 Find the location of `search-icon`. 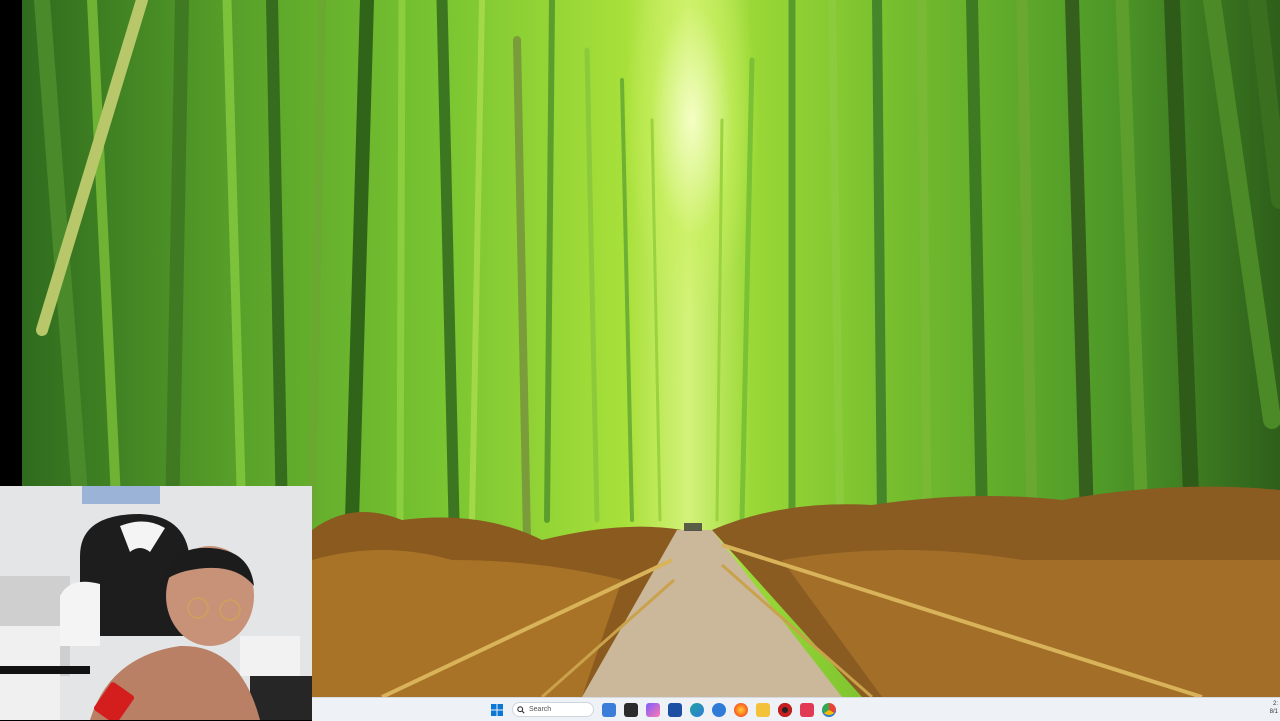

search-icon is located at coordinates (521, 709).